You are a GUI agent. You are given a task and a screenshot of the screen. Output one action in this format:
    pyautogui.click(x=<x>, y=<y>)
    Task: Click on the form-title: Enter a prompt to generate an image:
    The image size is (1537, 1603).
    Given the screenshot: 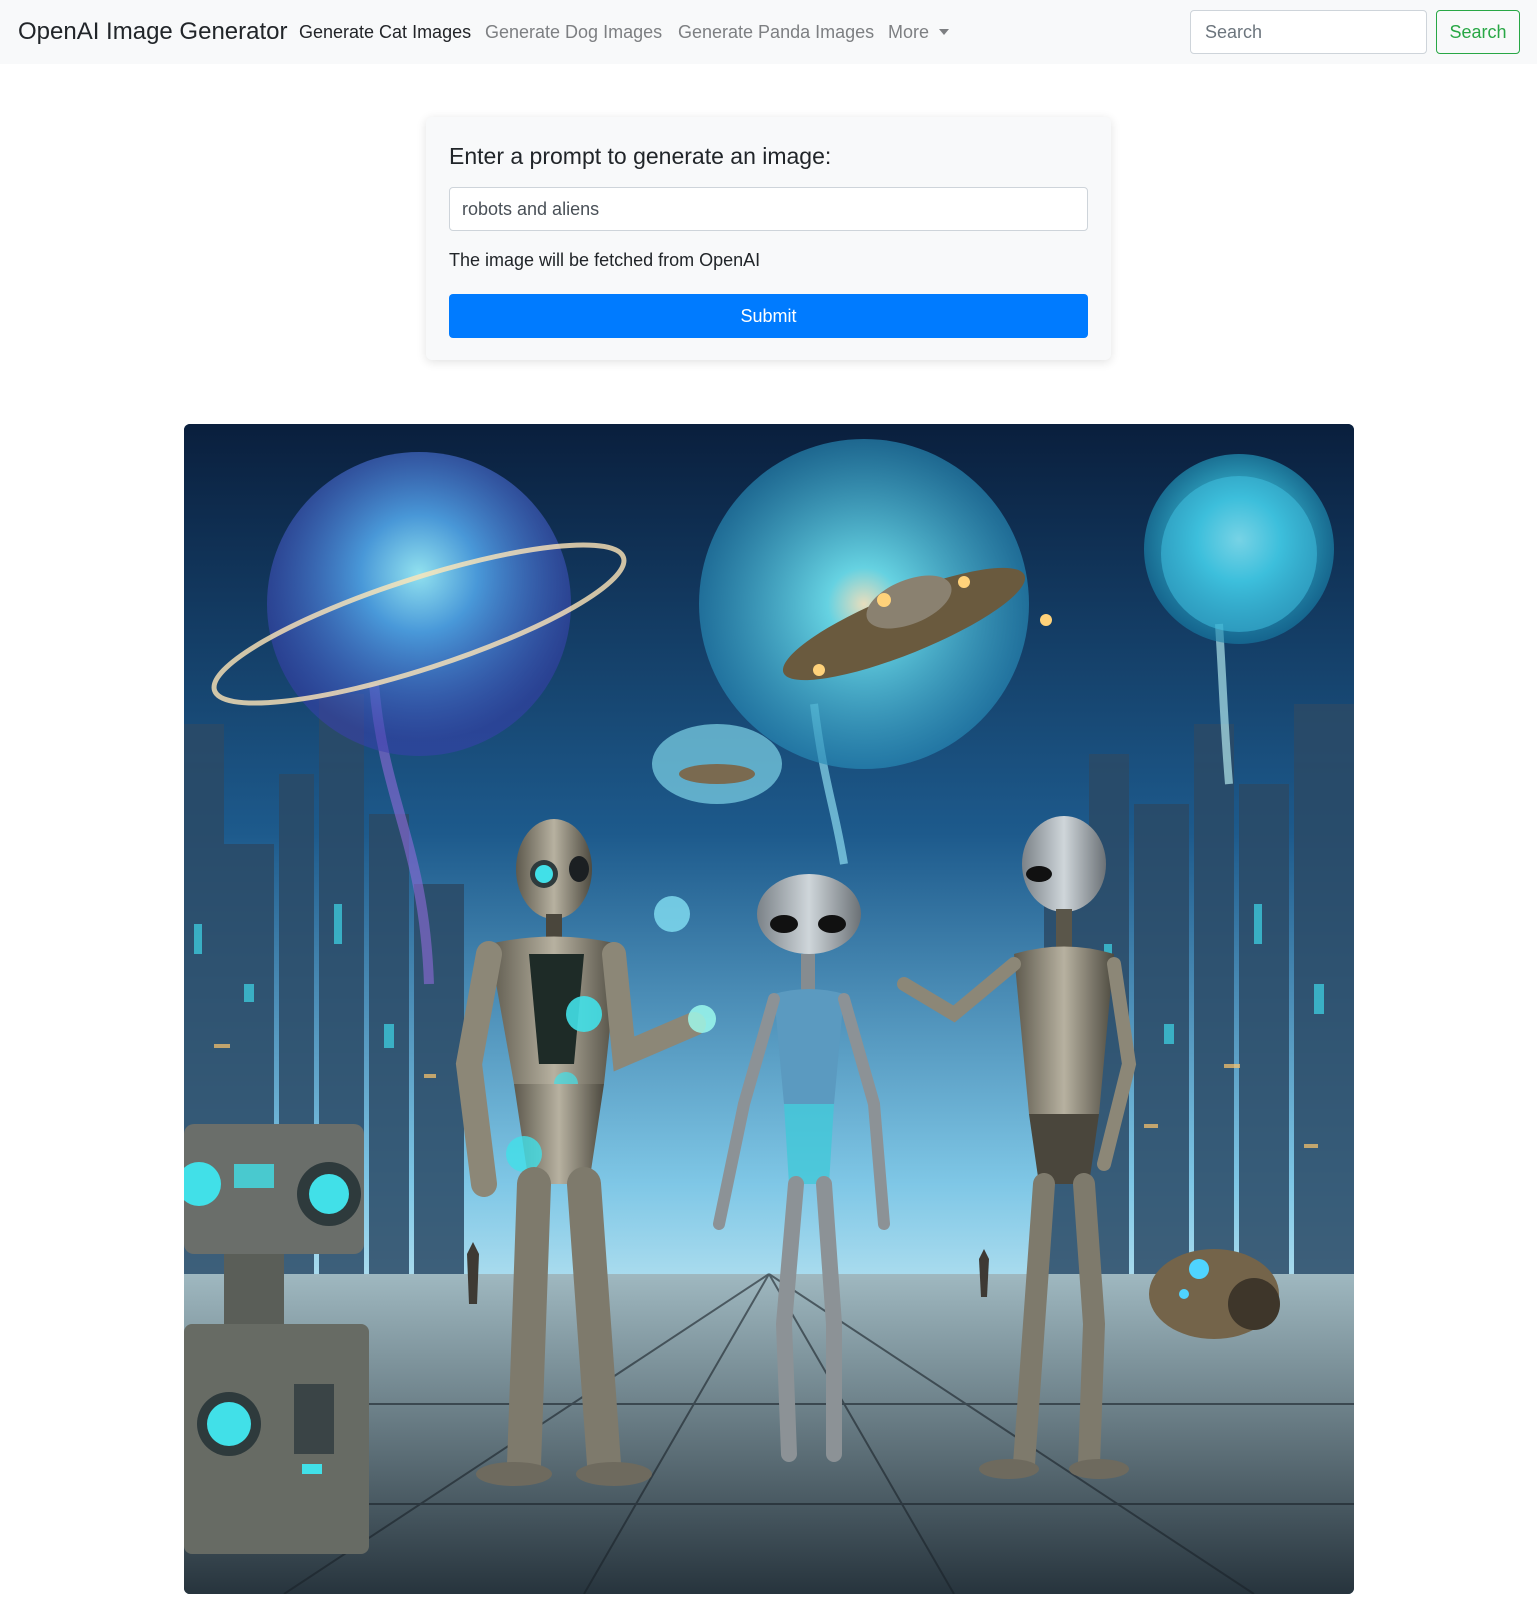 What is the action you would take?
    pyautogui.click(x=640, y=156)
    